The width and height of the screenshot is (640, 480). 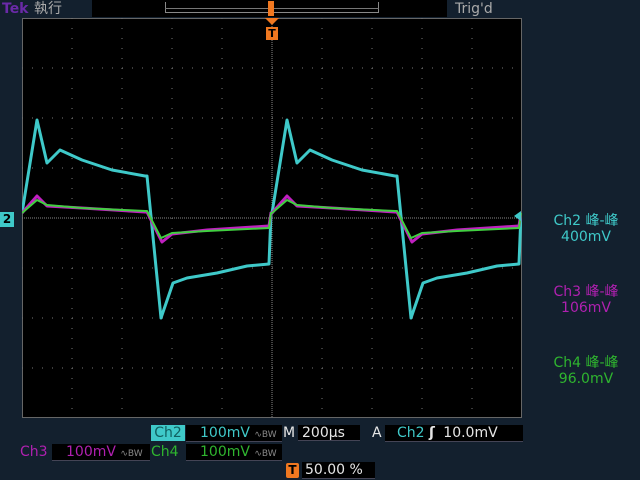 What do you see at coordinates (338, 470) in the screenshot?
I see `horizontal-position-value: 50.00 %` at bounding box center [338, 470].